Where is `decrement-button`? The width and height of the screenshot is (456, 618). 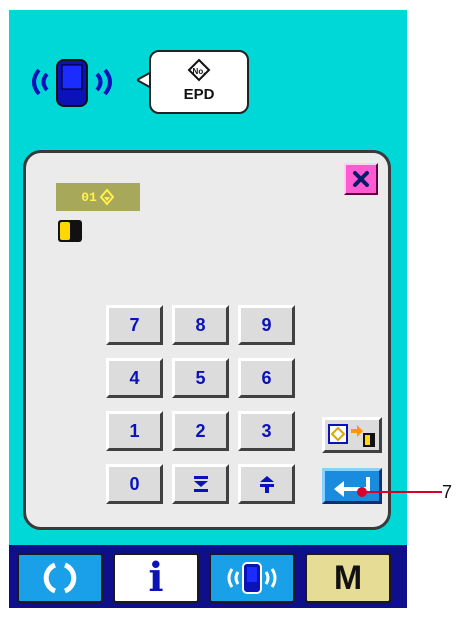 decrement-button is located at coordinates (200, 484).